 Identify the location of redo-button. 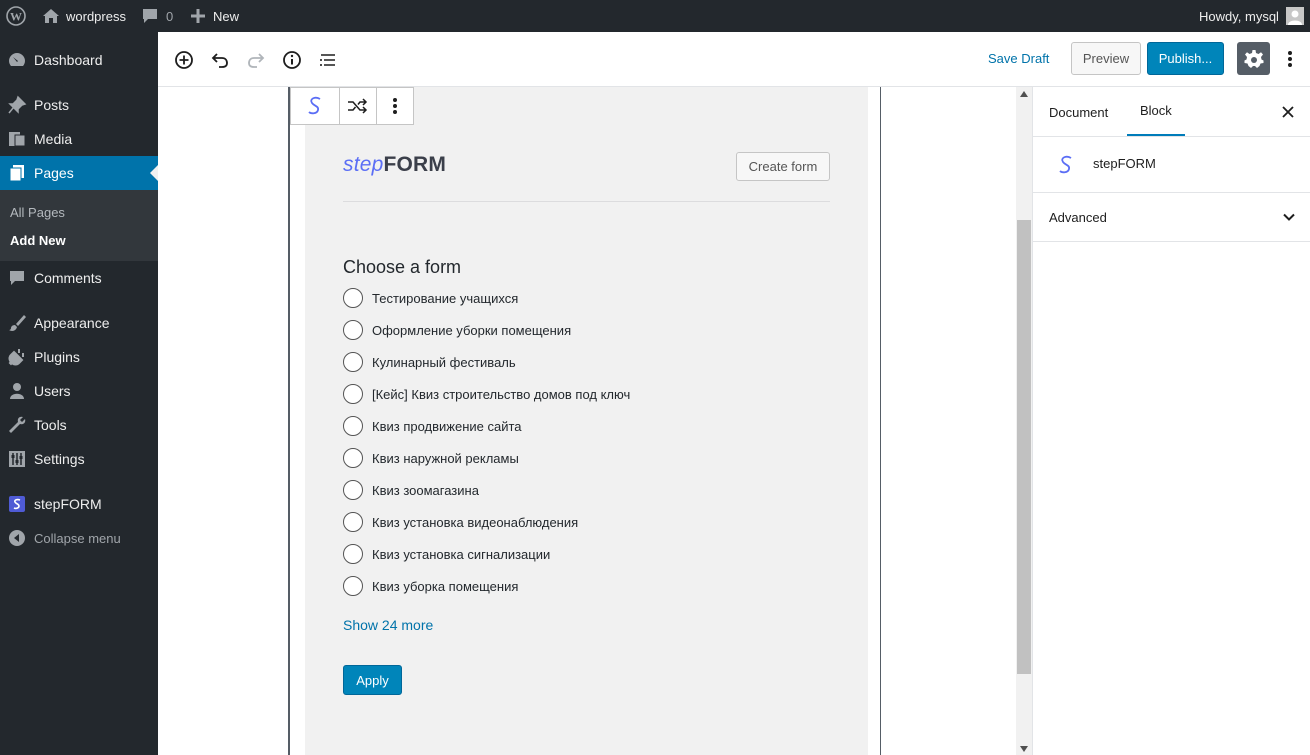
(256, 60).